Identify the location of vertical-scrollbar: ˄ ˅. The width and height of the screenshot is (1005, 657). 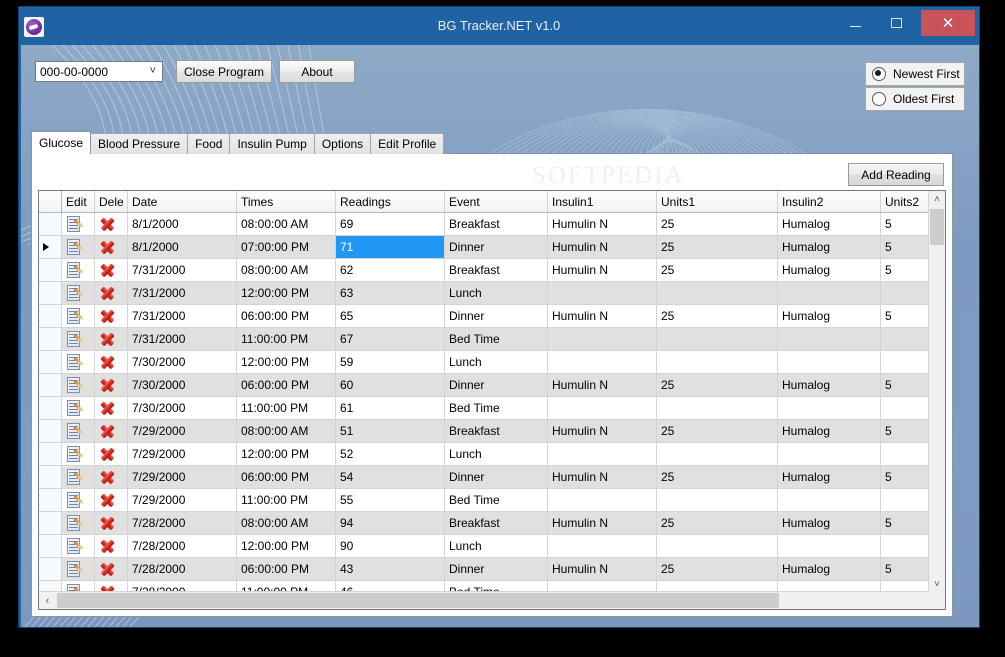
(936, 392).